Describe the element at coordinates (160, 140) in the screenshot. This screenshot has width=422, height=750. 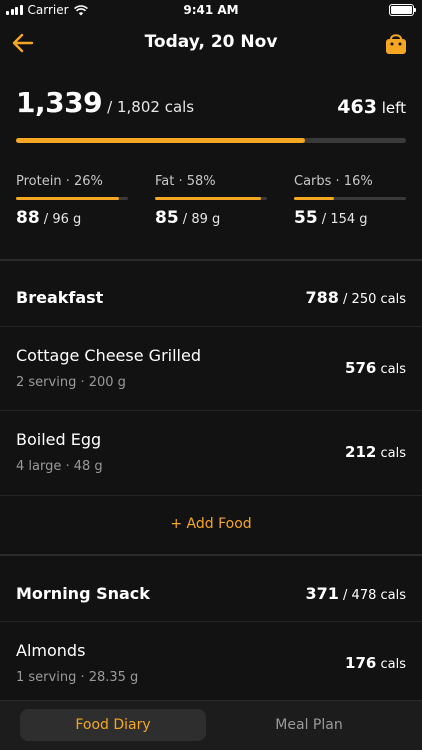
I see `calorie-progress-fill` at that location.